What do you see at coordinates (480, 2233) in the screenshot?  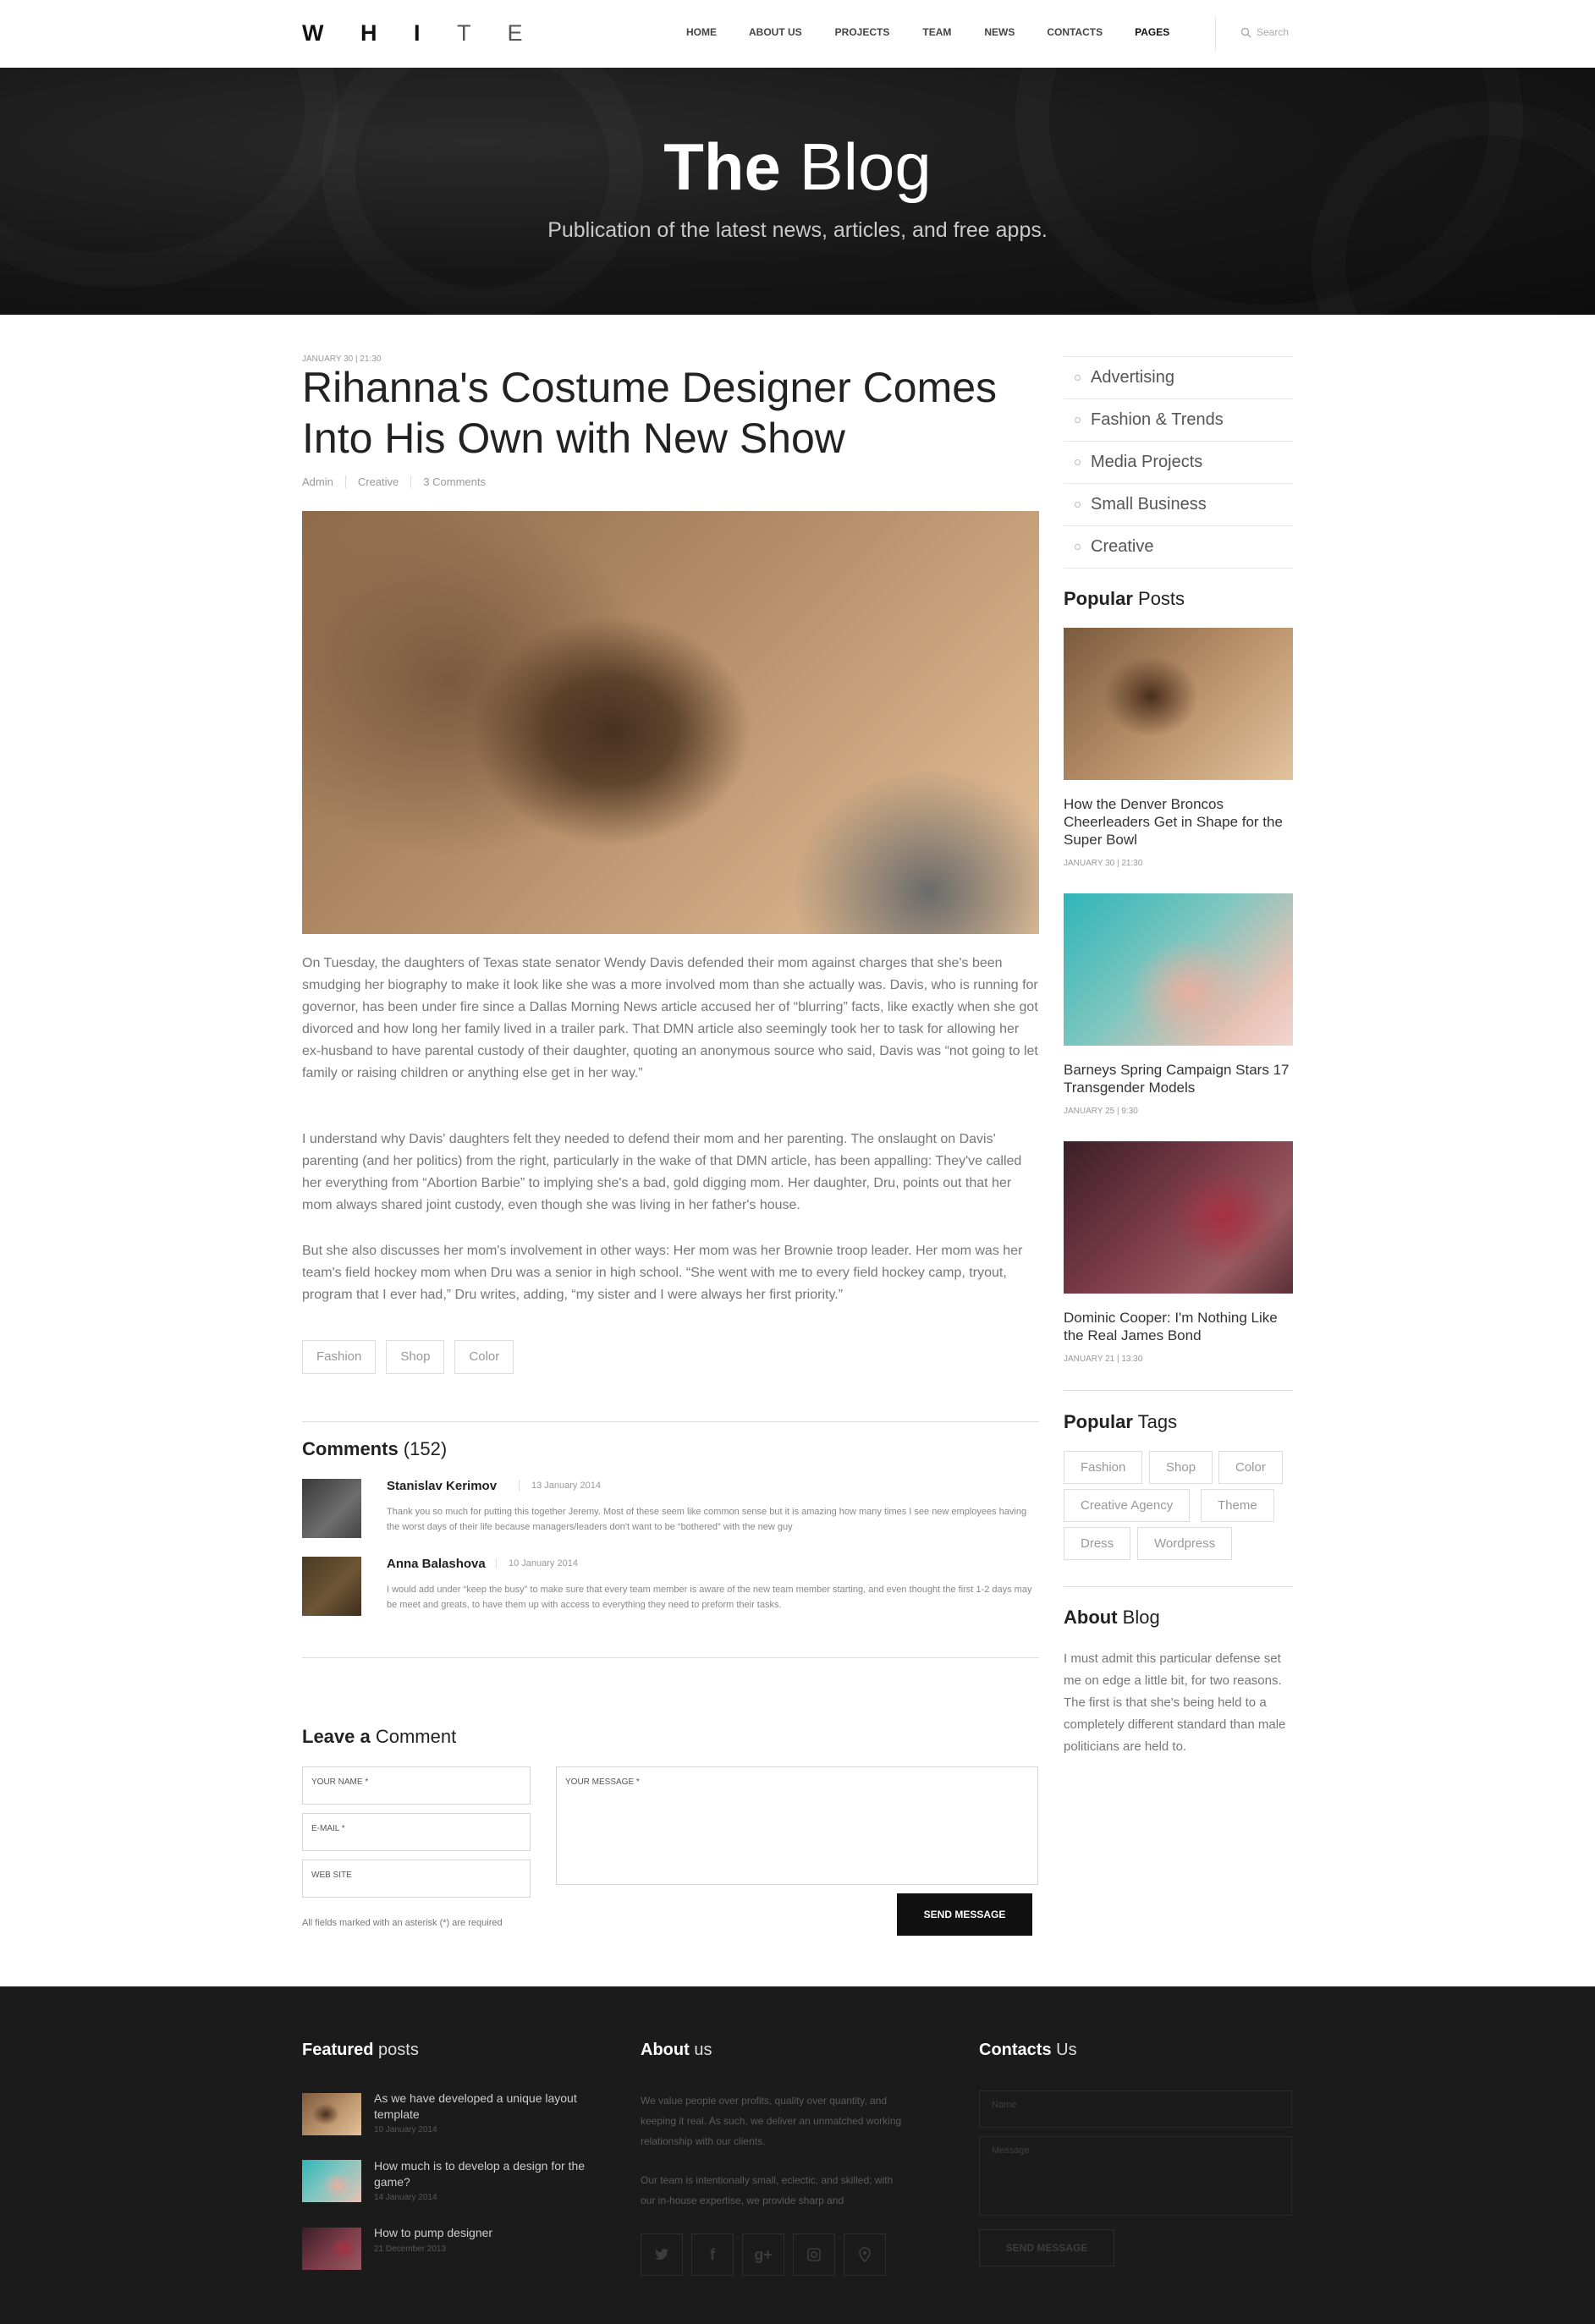 I see `featured-post-title: How to pump designer` at bounding box center [480, 2233].